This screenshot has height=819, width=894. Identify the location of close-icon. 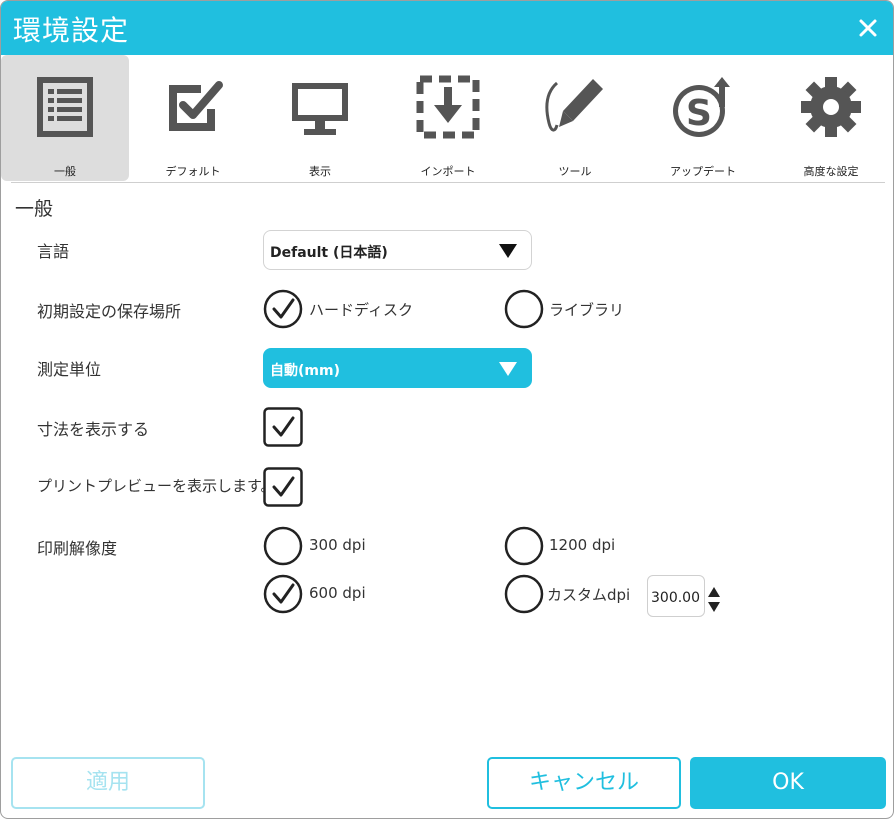
(868, 28).